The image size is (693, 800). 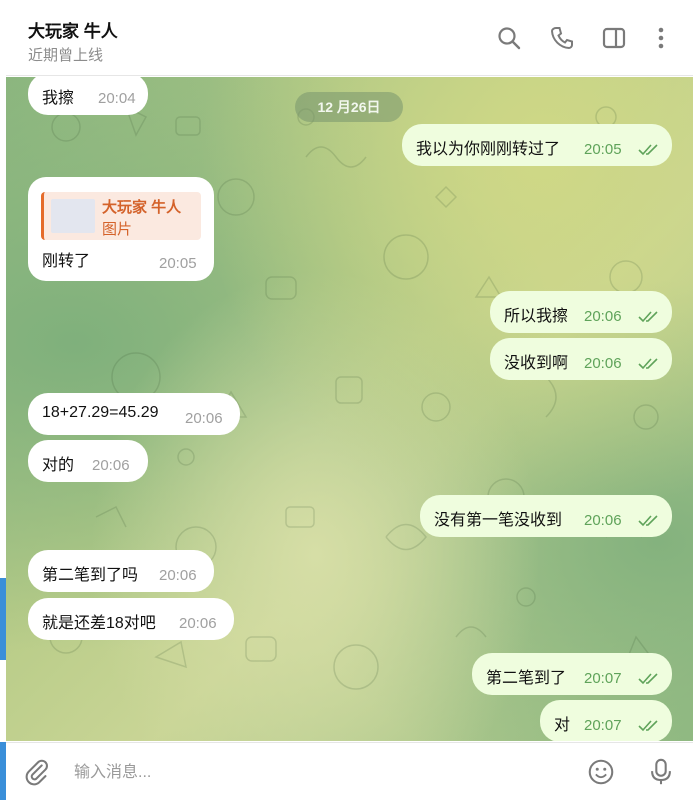 What do you see at coordinates (90, 575) in the screenshot?
I see `message-text: 第二笔到了吗` at bounding box center [90, 575].